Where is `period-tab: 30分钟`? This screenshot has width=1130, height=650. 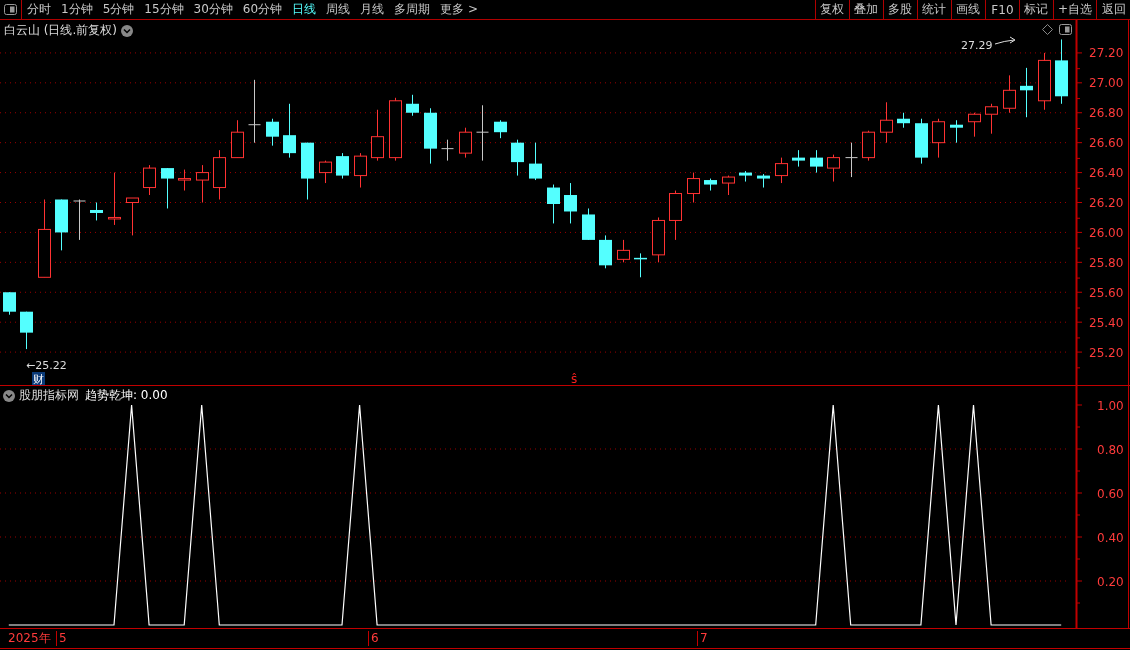 period-tab: 30分钟 is located at coordinates (213, 9).